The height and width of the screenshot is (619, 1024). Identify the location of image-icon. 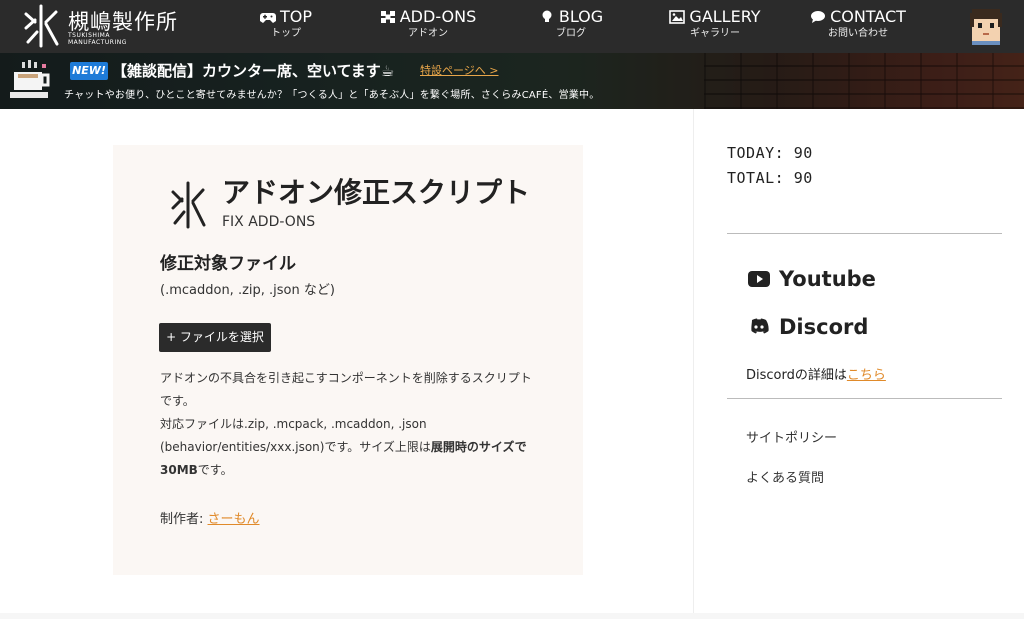
(677, 17).